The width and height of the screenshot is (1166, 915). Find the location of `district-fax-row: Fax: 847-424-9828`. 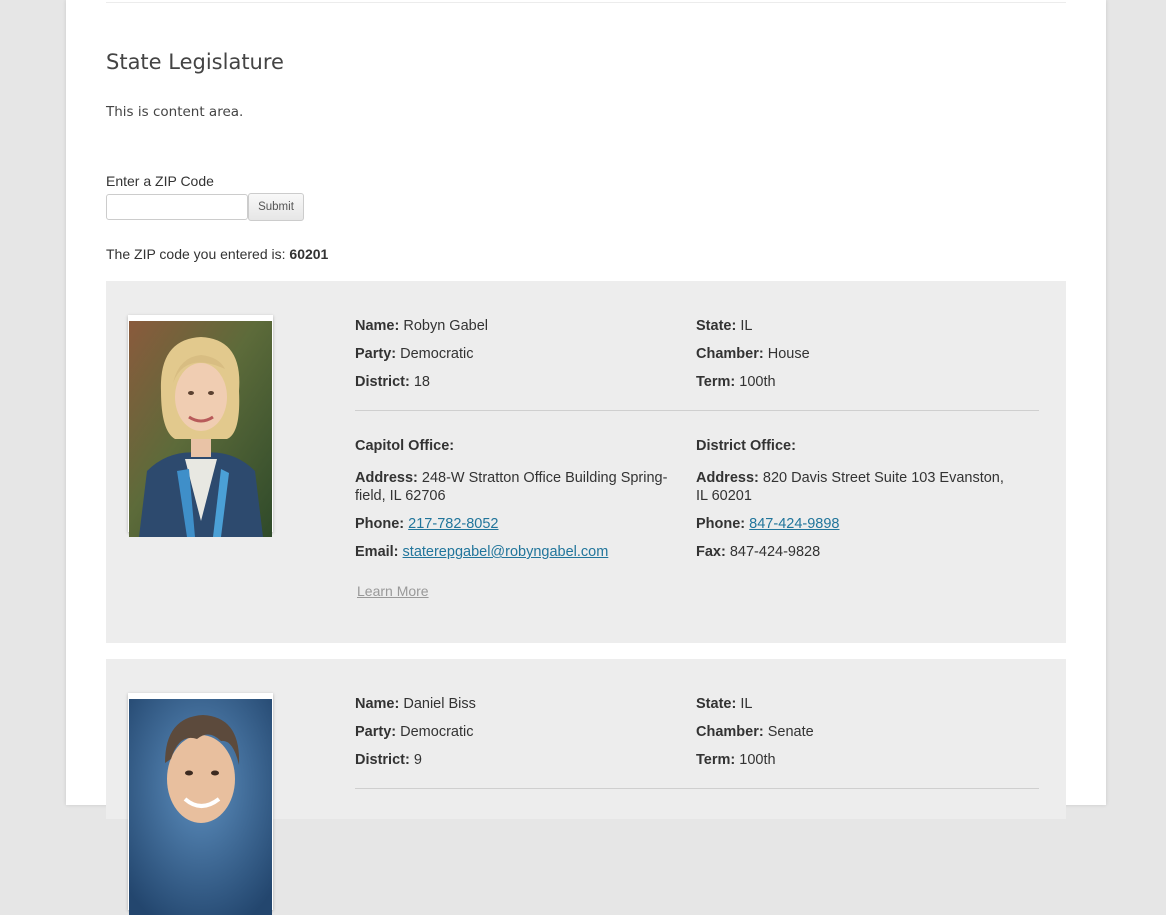

district-fax-row: Fax: 847-424-9828 is located at coordinates (758, 552).